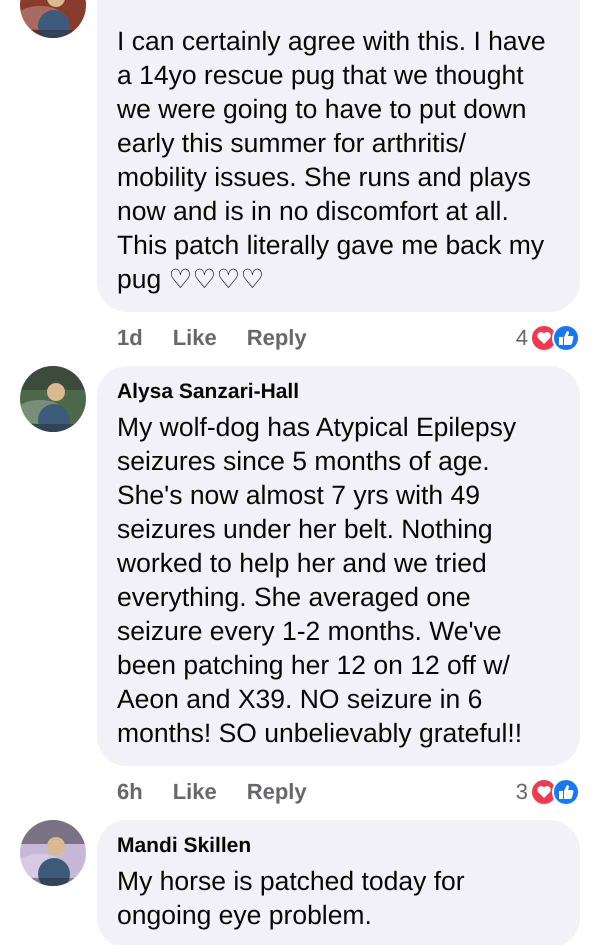  What do you see at coordinates (522, 792) in the screenshot?
I see `reaction-count: 3` at bounding box center [522, 792].